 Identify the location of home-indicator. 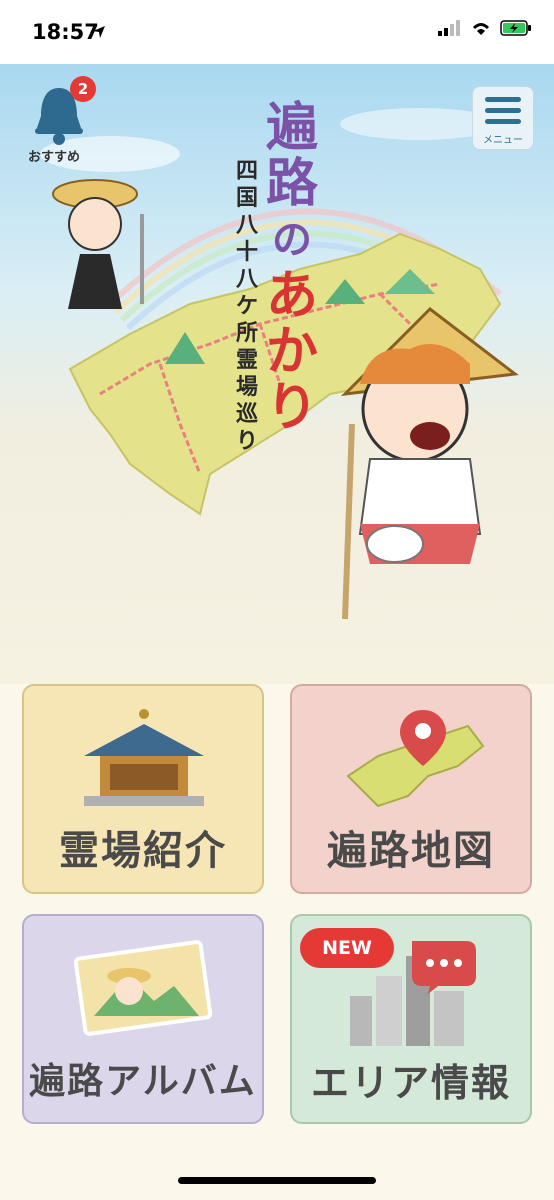
(277, 1180).